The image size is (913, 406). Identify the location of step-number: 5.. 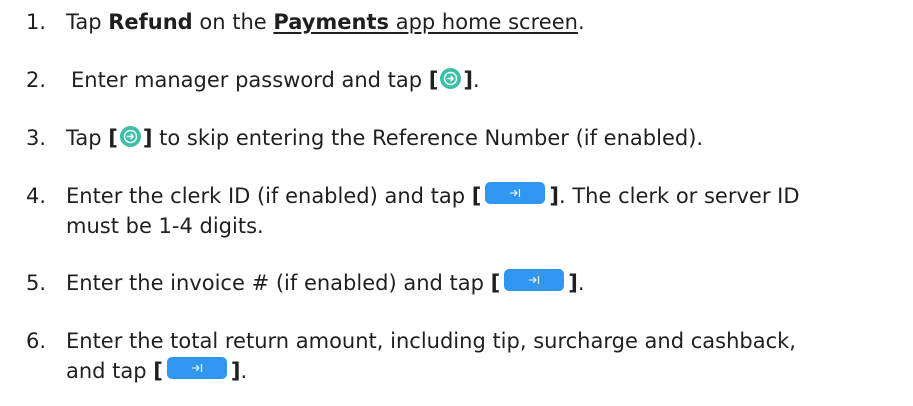
(36, 283).